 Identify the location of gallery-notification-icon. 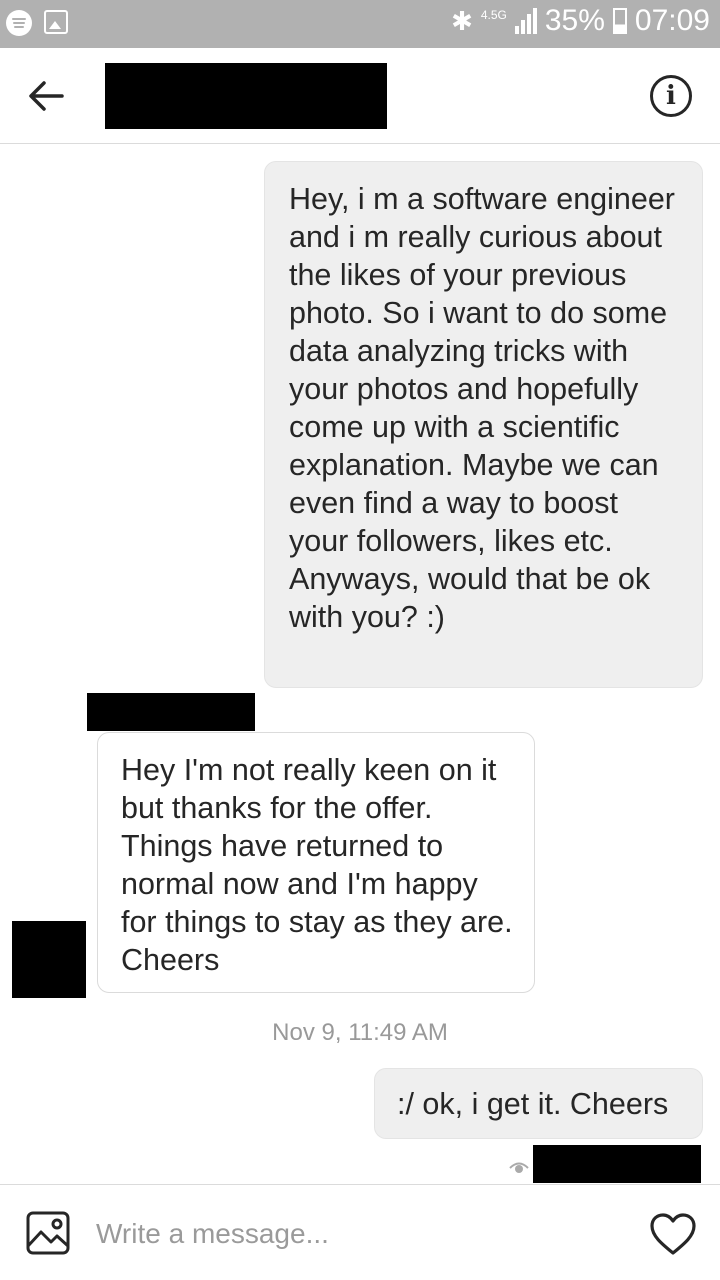
(56, 22).